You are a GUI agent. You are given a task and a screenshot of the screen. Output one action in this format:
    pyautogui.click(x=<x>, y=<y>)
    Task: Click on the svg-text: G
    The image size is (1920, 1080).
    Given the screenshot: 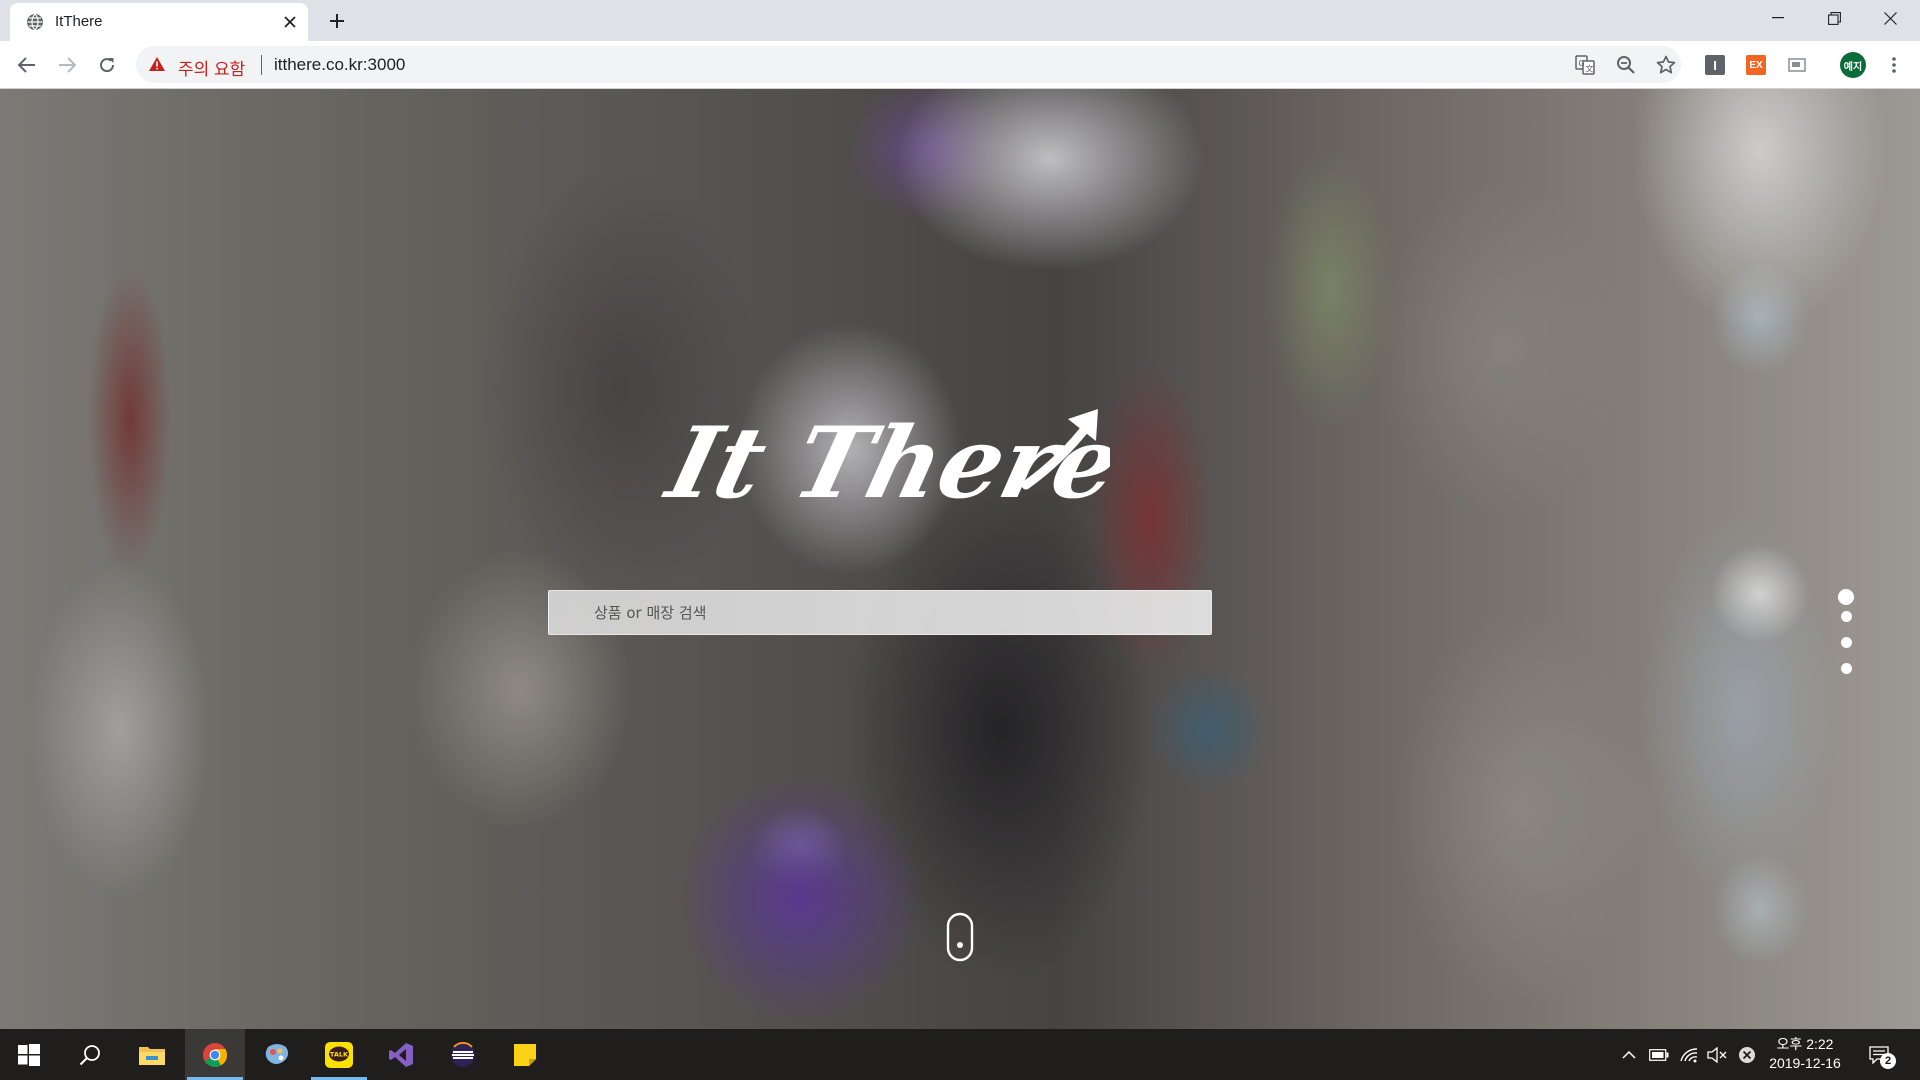 What is the action you would take?
    pyautogui.click(x=1582, y=63)
    